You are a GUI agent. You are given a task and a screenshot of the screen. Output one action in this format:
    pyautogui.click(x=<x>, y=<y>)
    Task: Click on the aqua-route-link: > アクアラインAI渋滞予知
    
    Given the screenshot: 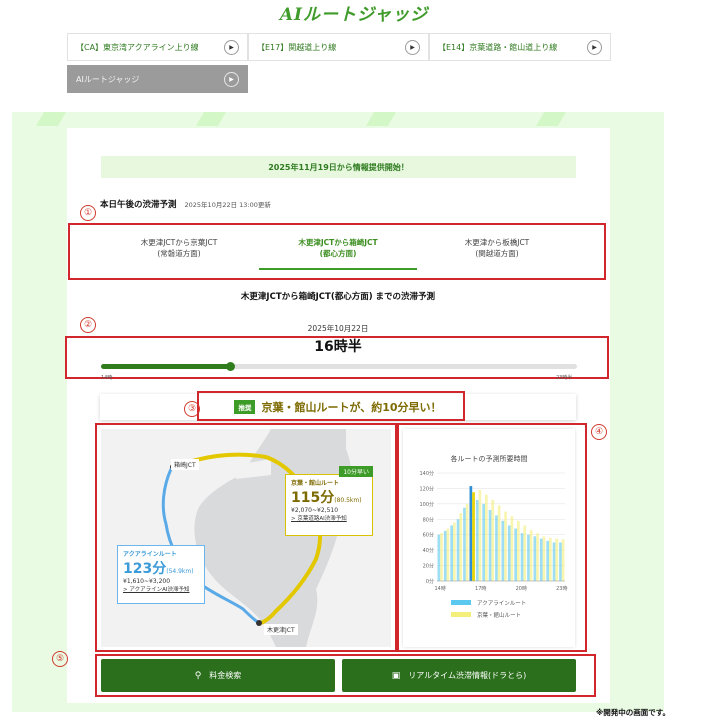 What is the action you would take?
    pyautogui.click(x=161, y=589)
    